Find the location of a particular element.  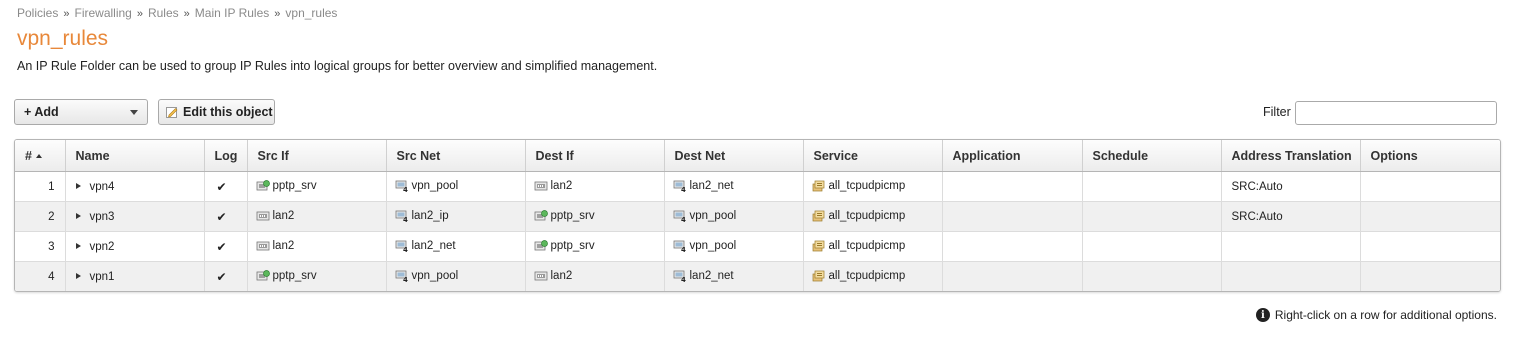

column-header-options: Options is located at coordinates (1430, 156).